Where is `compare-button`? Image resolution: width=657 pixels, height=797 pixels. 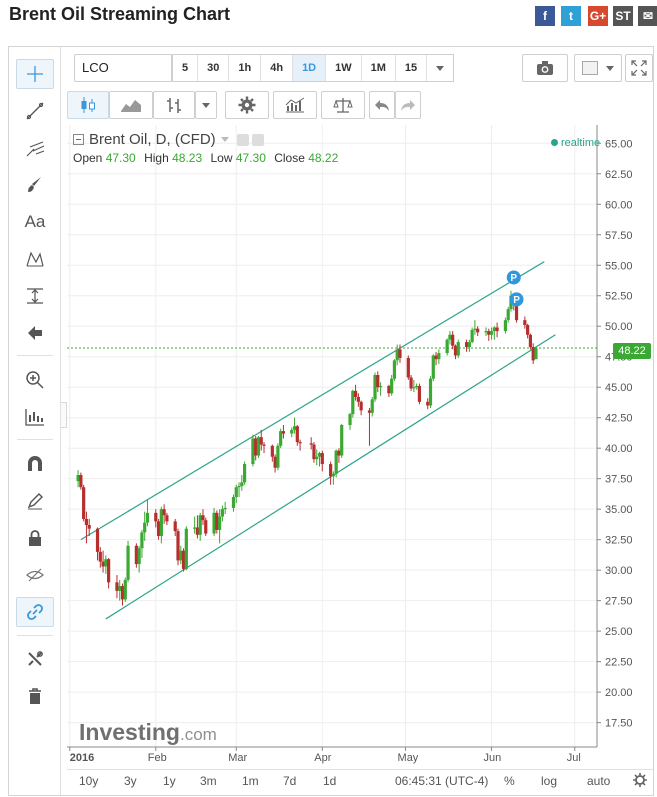
compare-button is located at coordinates (343, 105).